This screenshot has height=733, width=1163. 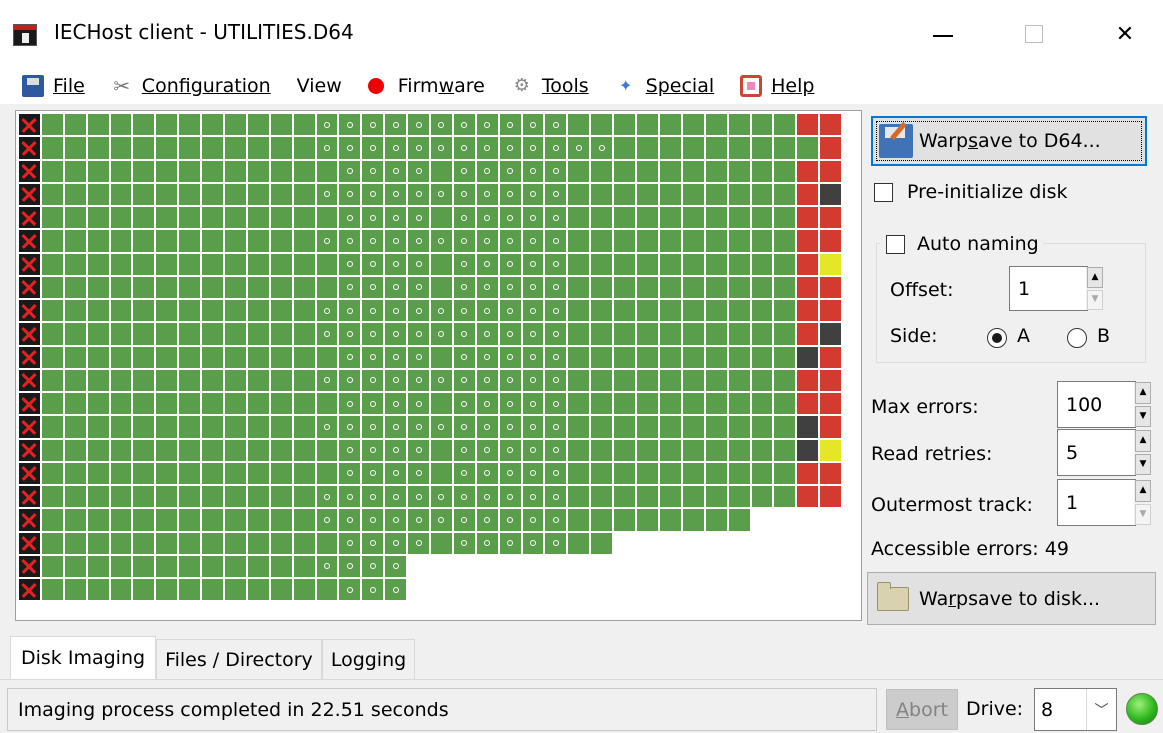 What do you see at coordinates (1104, 452) in the screenshot?
I see `read-retries-spinner: 5 ▲ ▼` at bounding box center [1104, 452].